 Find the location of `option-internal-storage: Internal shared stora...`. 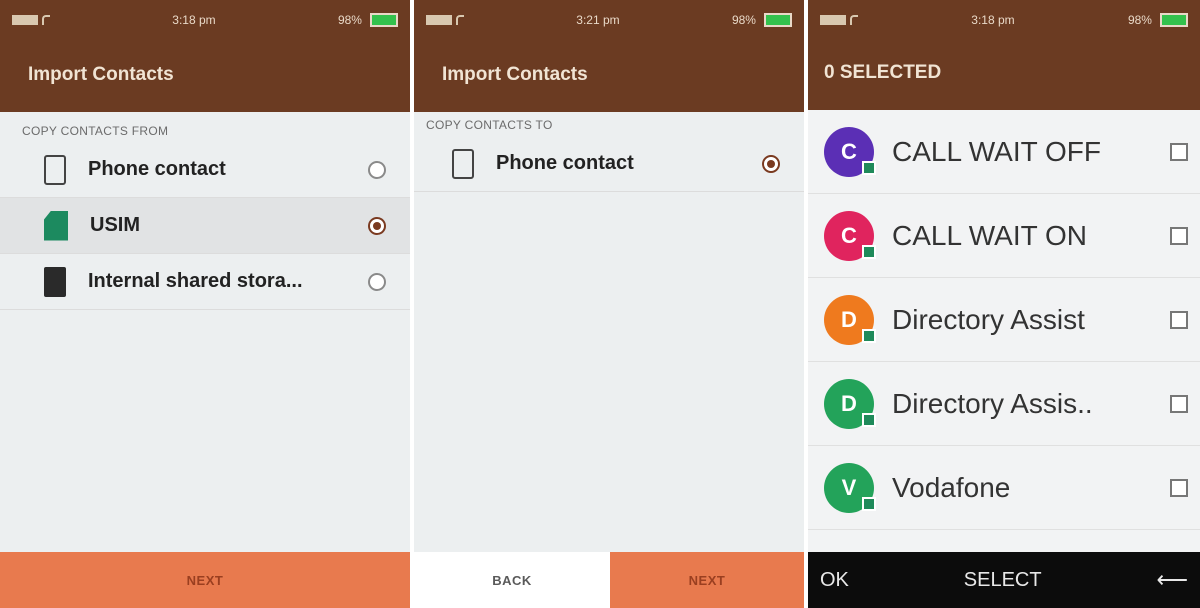

option-internal-storage: Internal shared stora... is located at coordinates (205, 282).